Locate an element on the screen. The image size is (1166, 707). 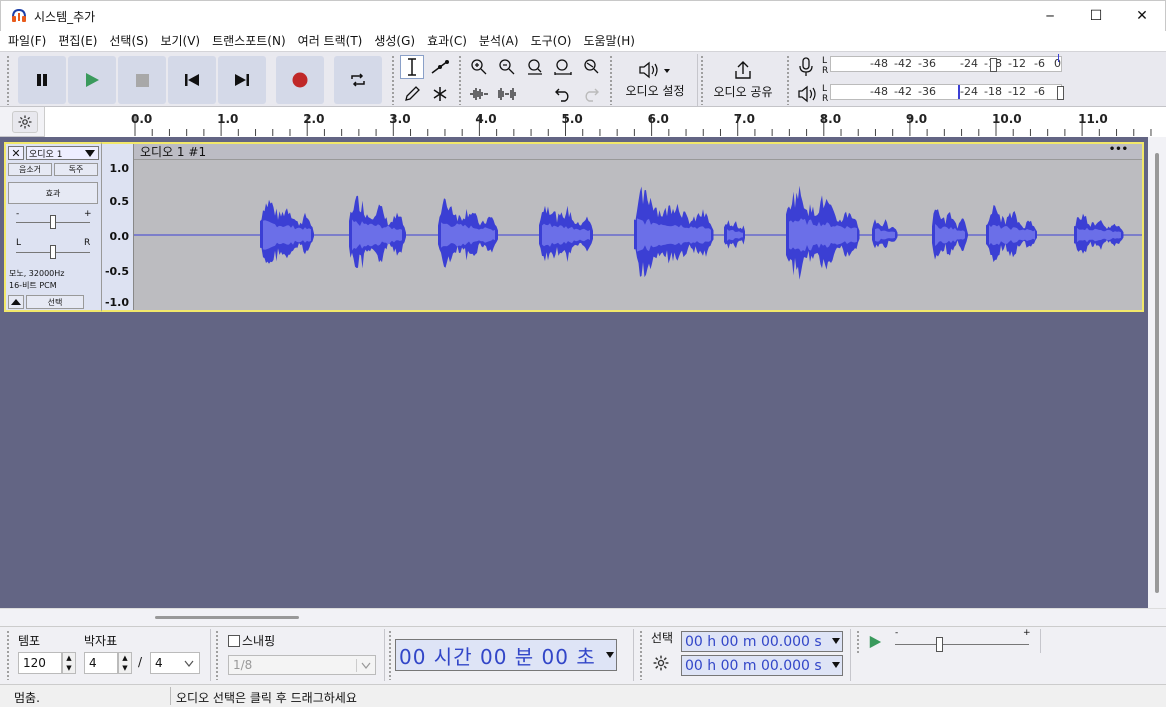
horizontal-scroll-thumb is located at coordinates (227, 617).